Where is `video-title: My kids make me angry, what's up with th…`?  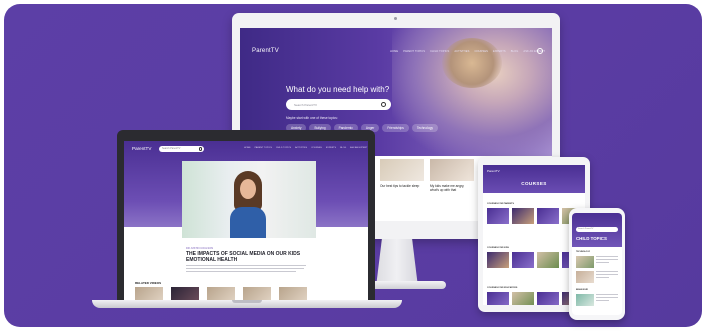 video-title: My kids make me angry, what's up with th… is located at coordinates (447, 188).